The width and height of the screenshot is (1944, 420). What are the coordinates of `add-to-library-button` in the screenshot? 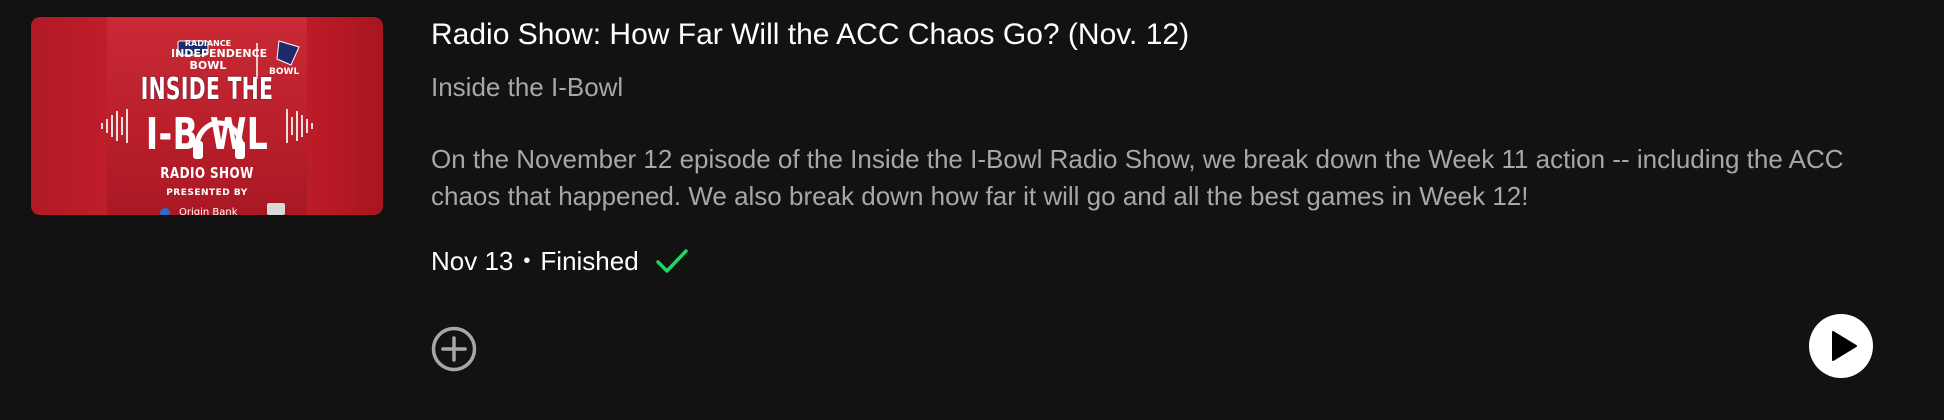 It's located at (454, 349).